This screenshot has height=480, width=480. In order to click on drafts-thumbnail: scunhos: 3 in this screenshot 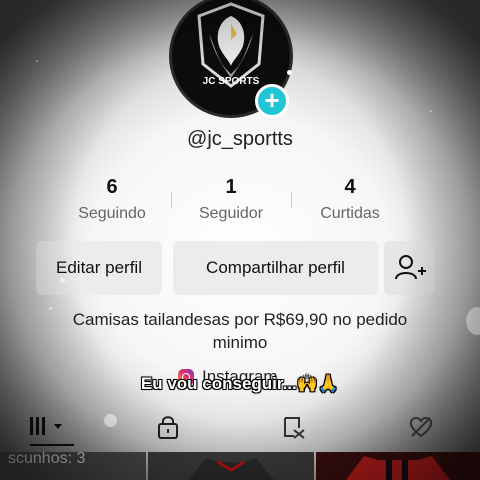, I will do `click(73, 465)`.